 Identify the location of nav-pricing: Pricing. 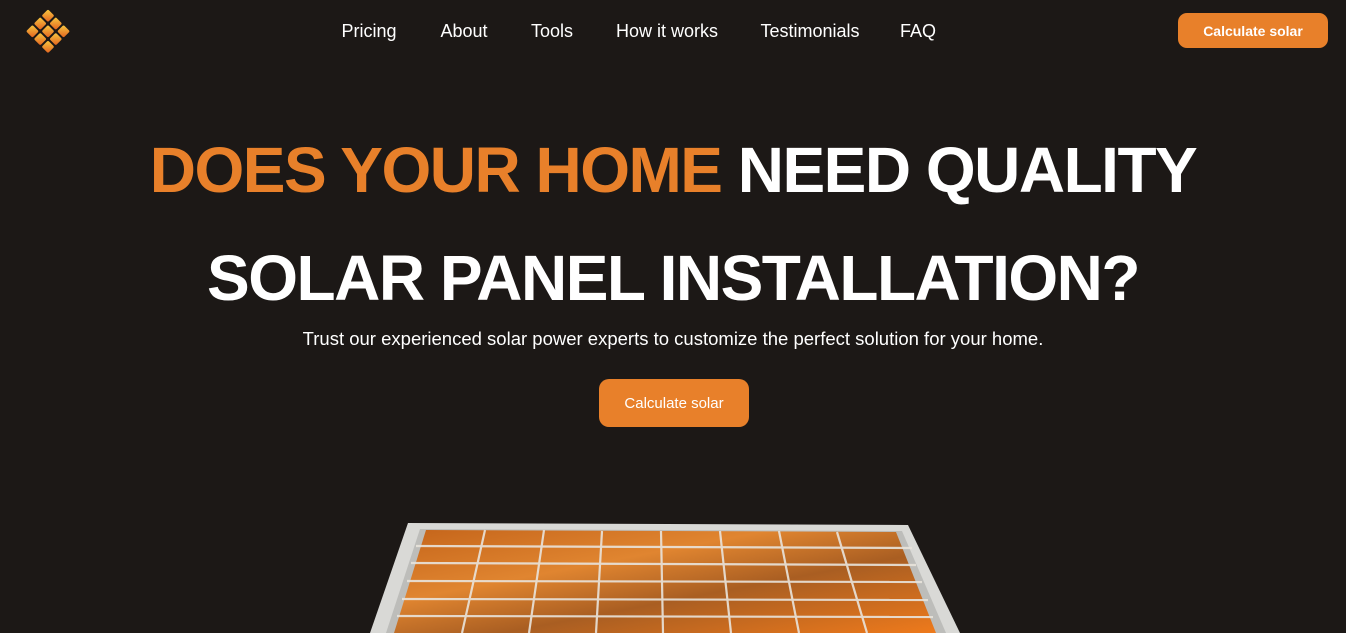
(368, 31).